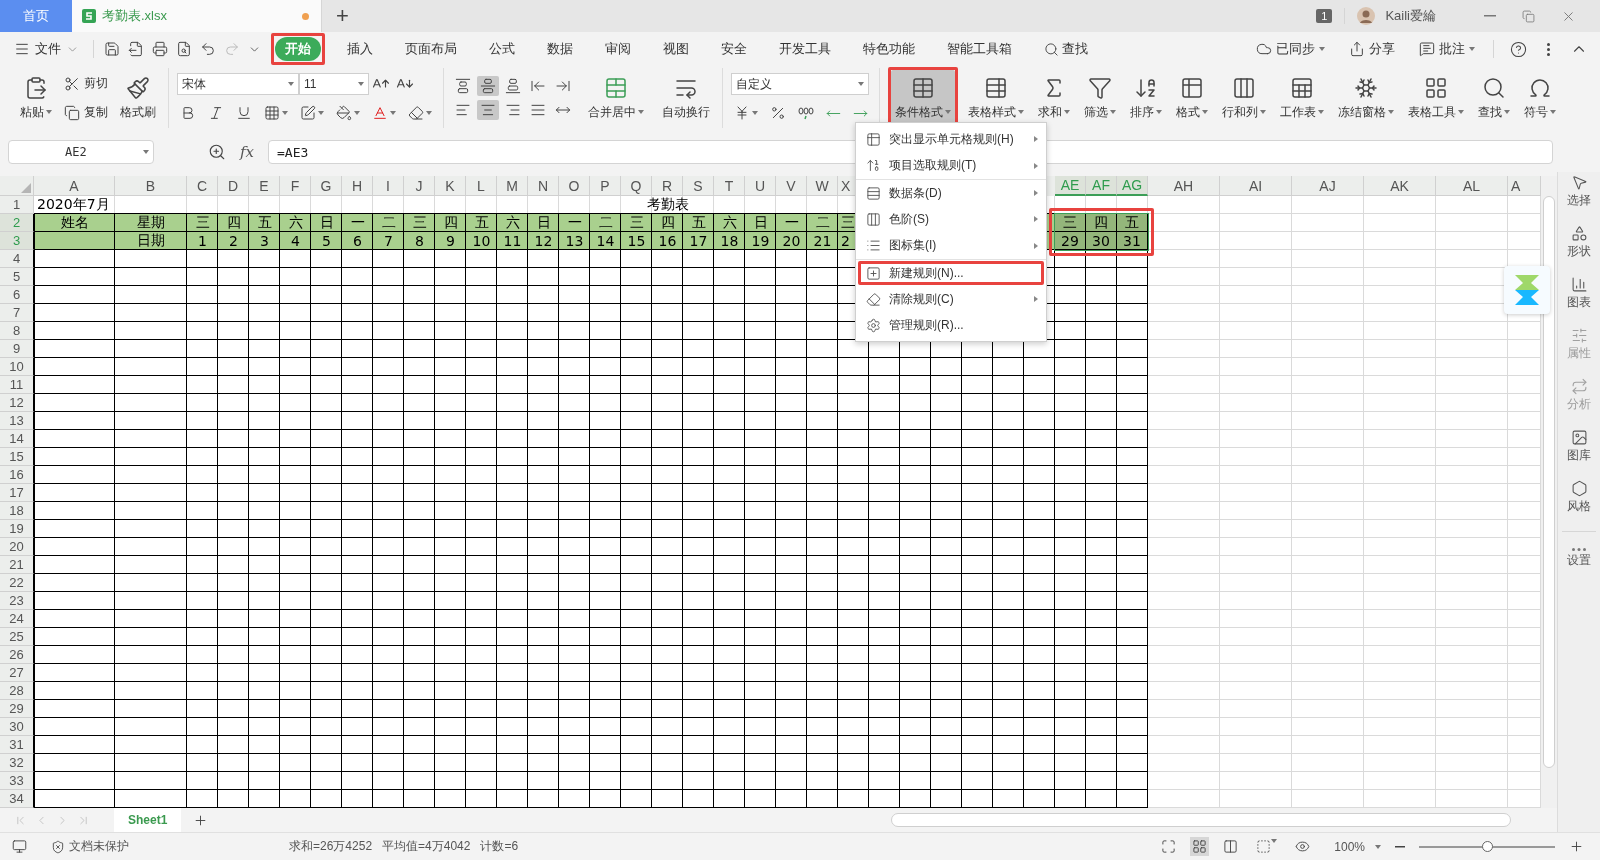 This screenshot has width=1600, height=860. Describe the element at coordinates (17, 367) in the screenshot. I see `row-header: 10` at that location.